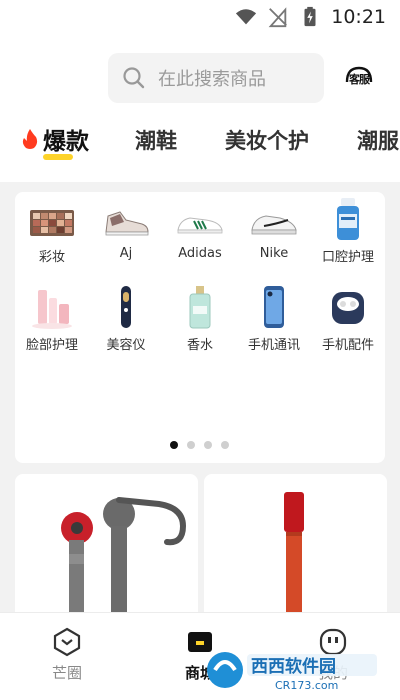 This screenshot has height=700, width=400. Describe the element at coordinates (51, 345) in the screenshot. I see `category-label: 脸部护理` at that location.